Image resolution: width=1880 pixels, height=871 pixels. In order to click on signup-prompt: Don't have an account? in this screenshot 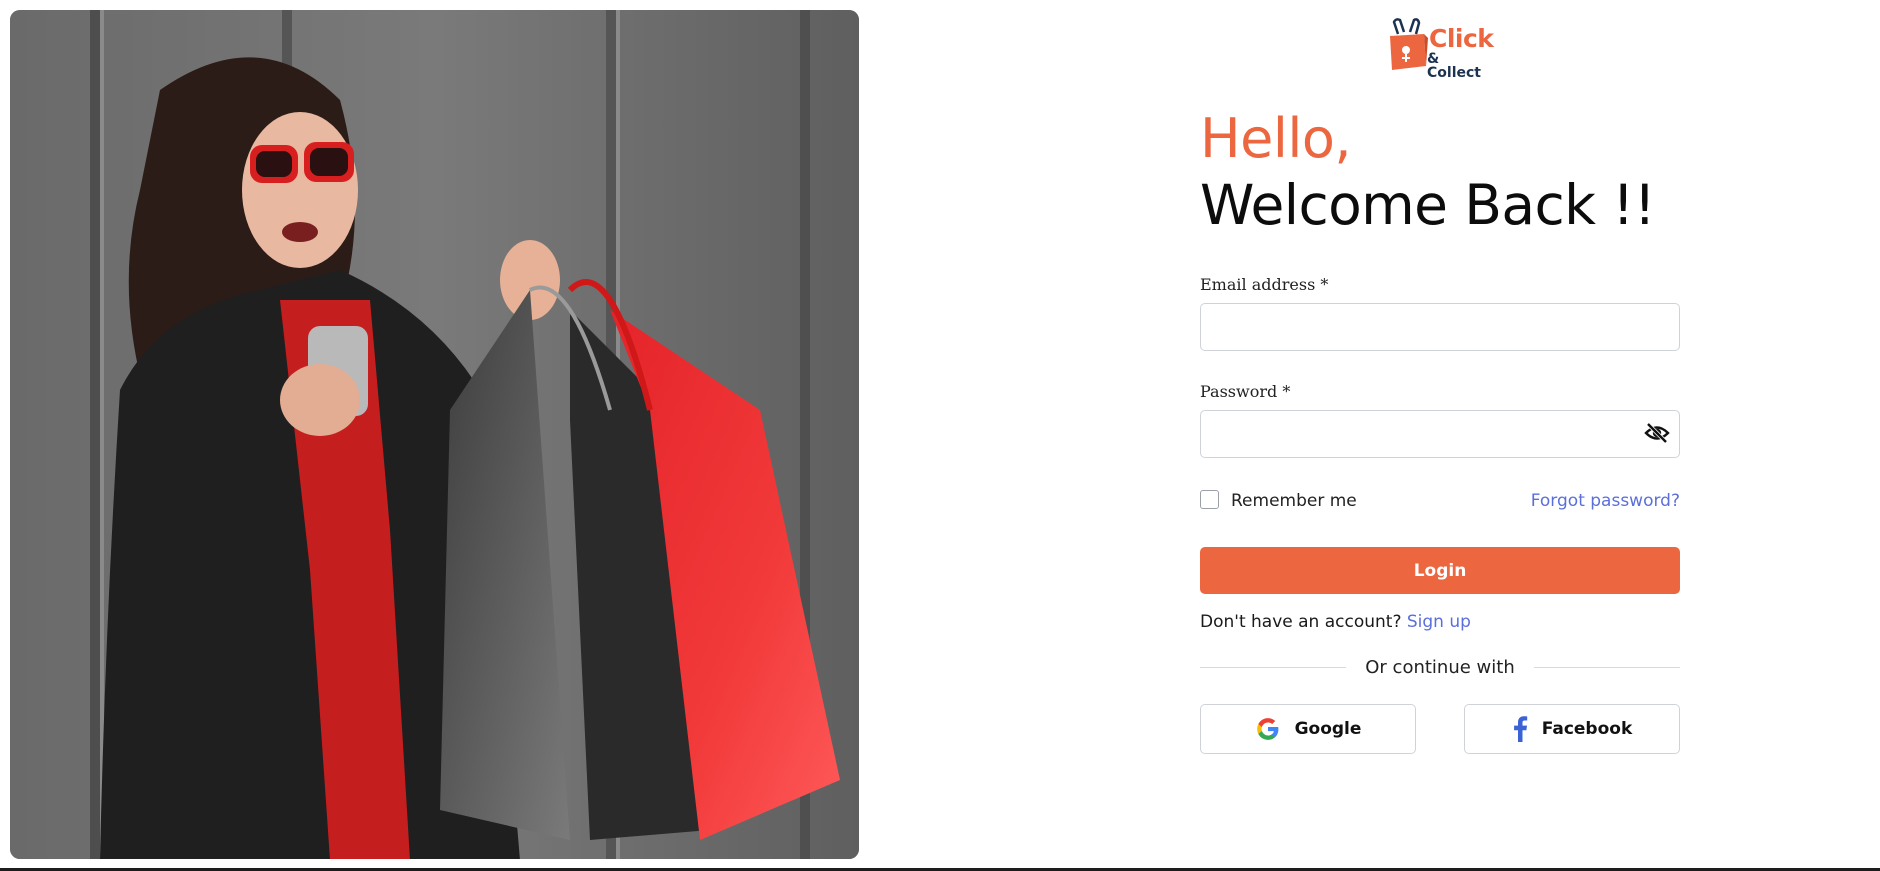, I will do `click(1301, 622)`.